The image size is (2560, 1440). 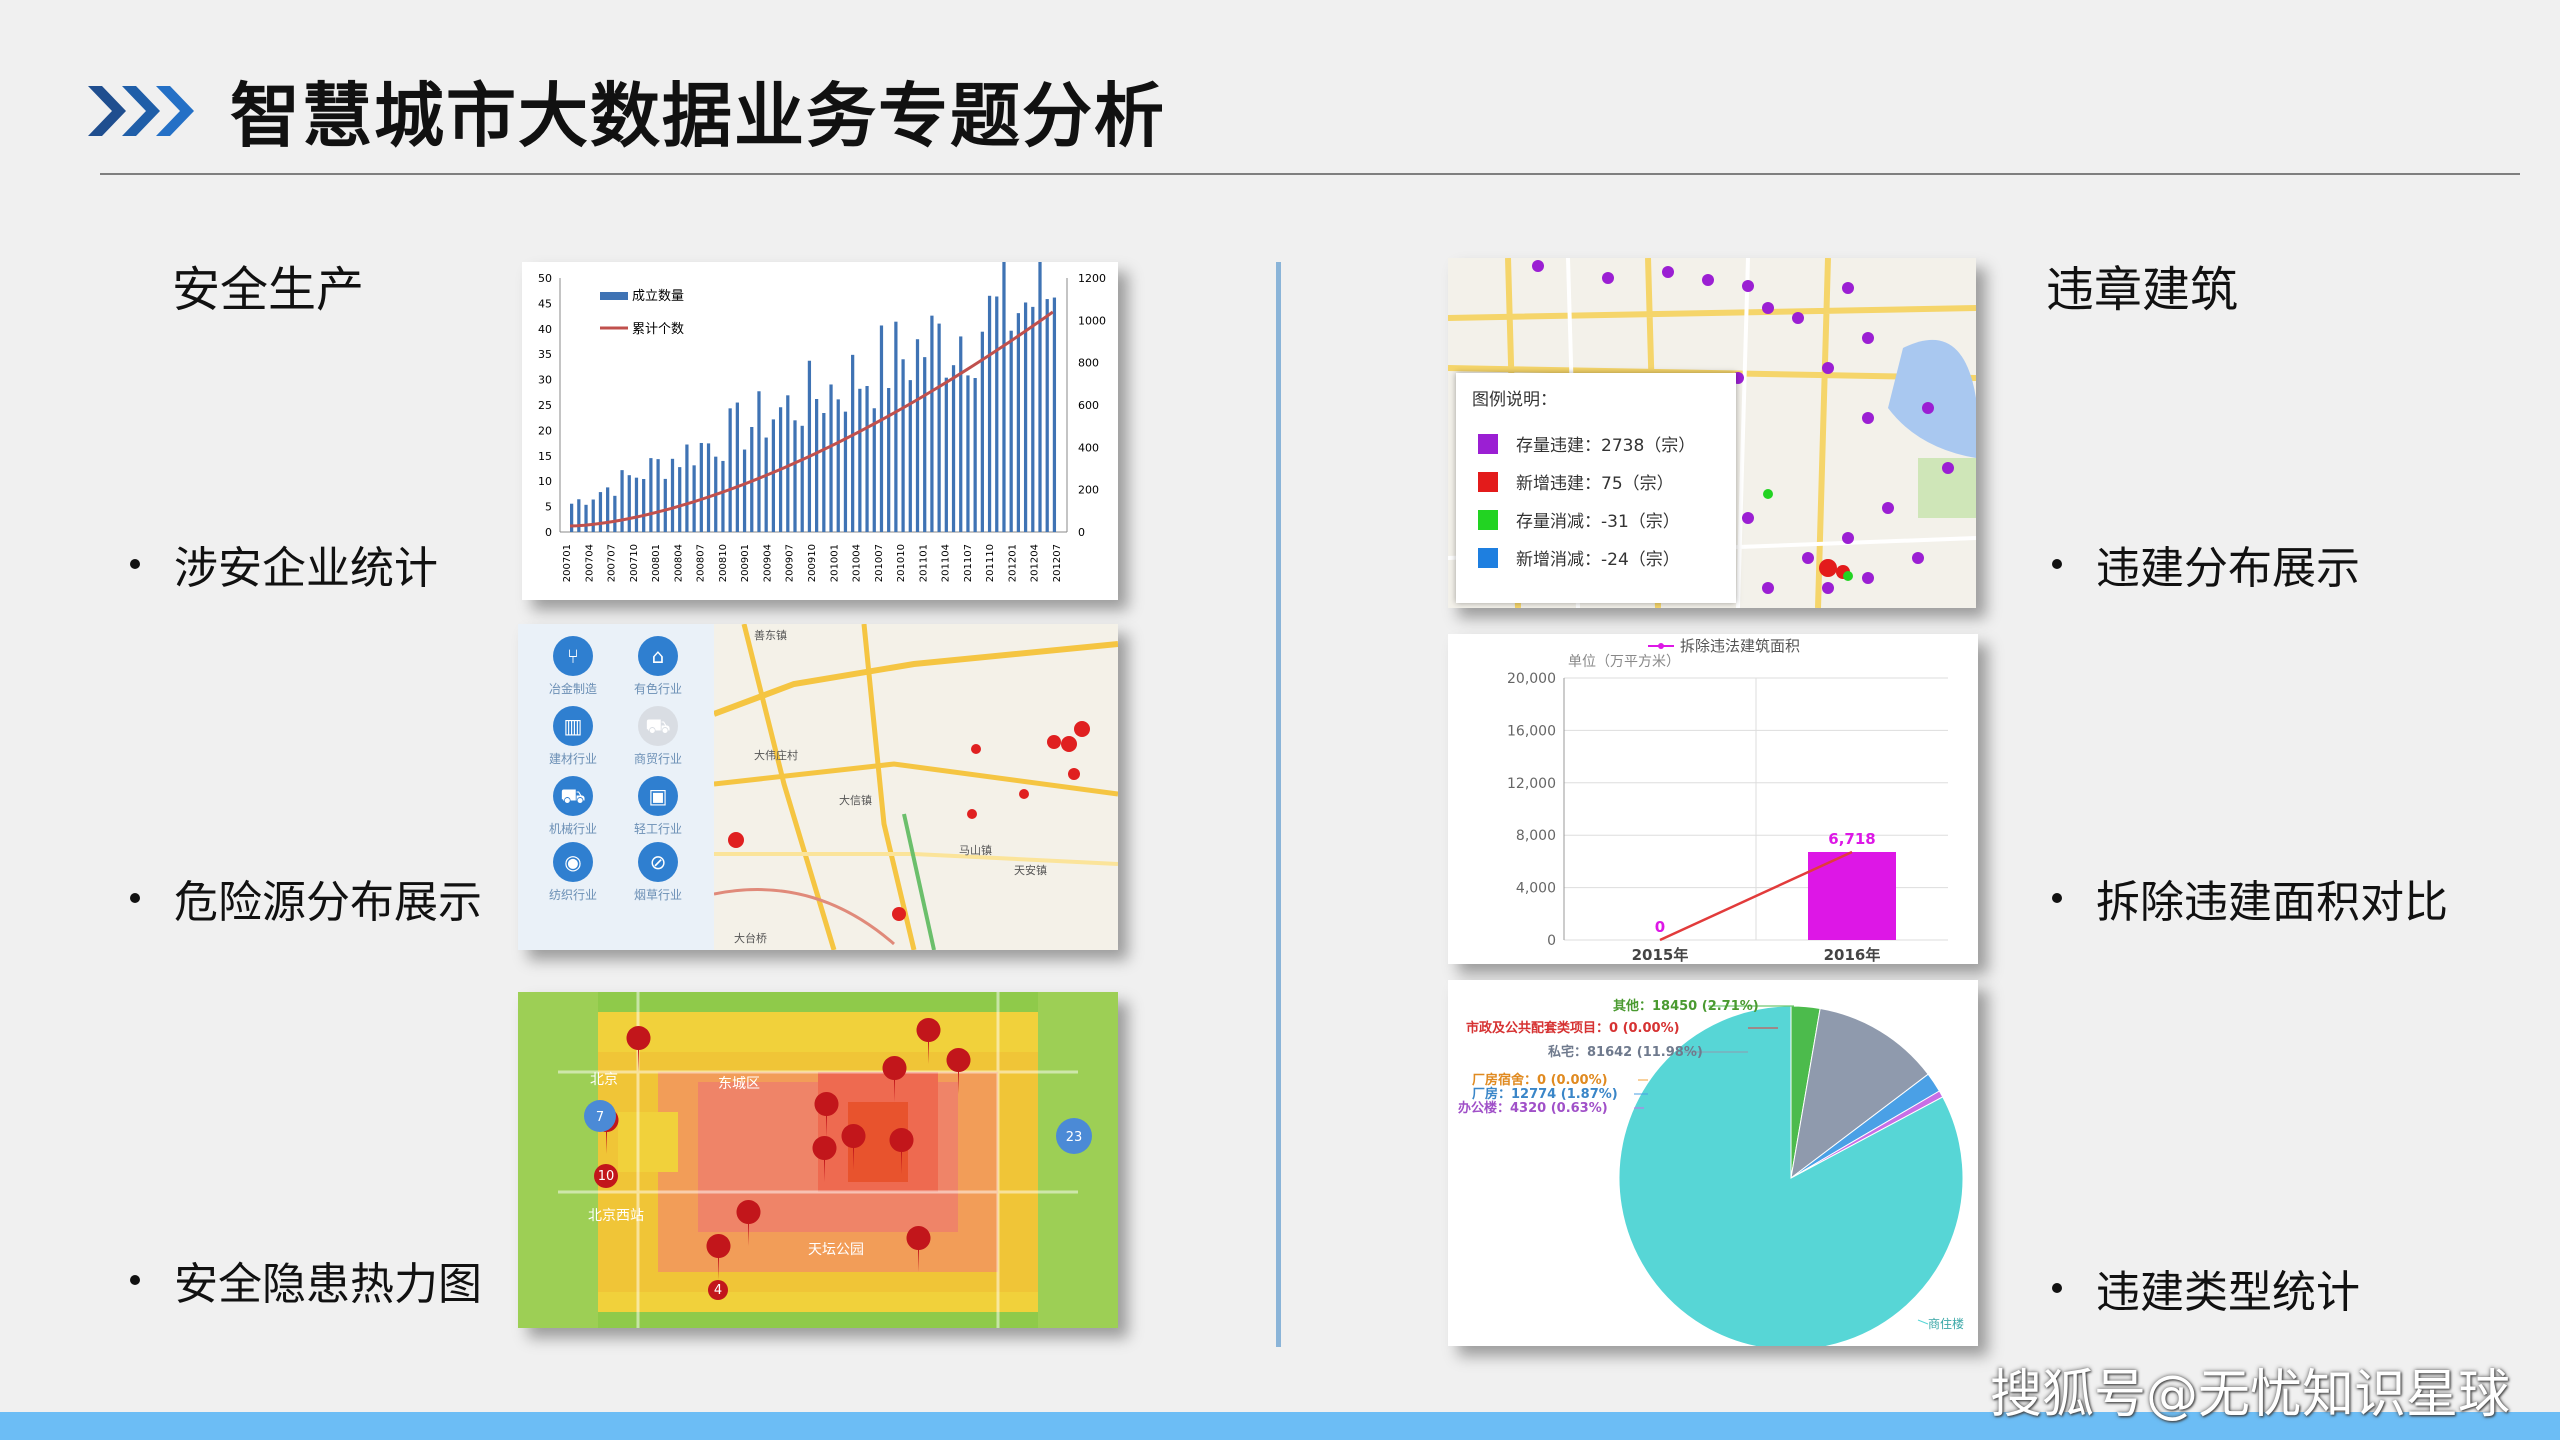 I want to click on x-tick: 201010, so click(x=901, y=563).